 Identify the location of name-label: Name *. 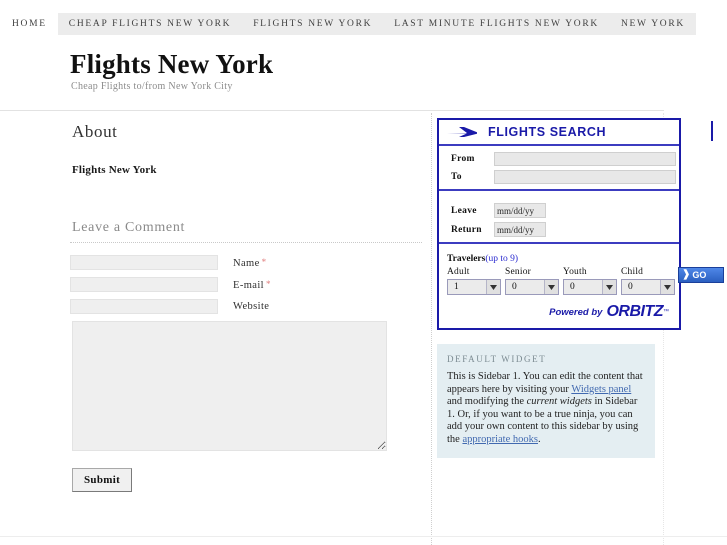
(250, 262).